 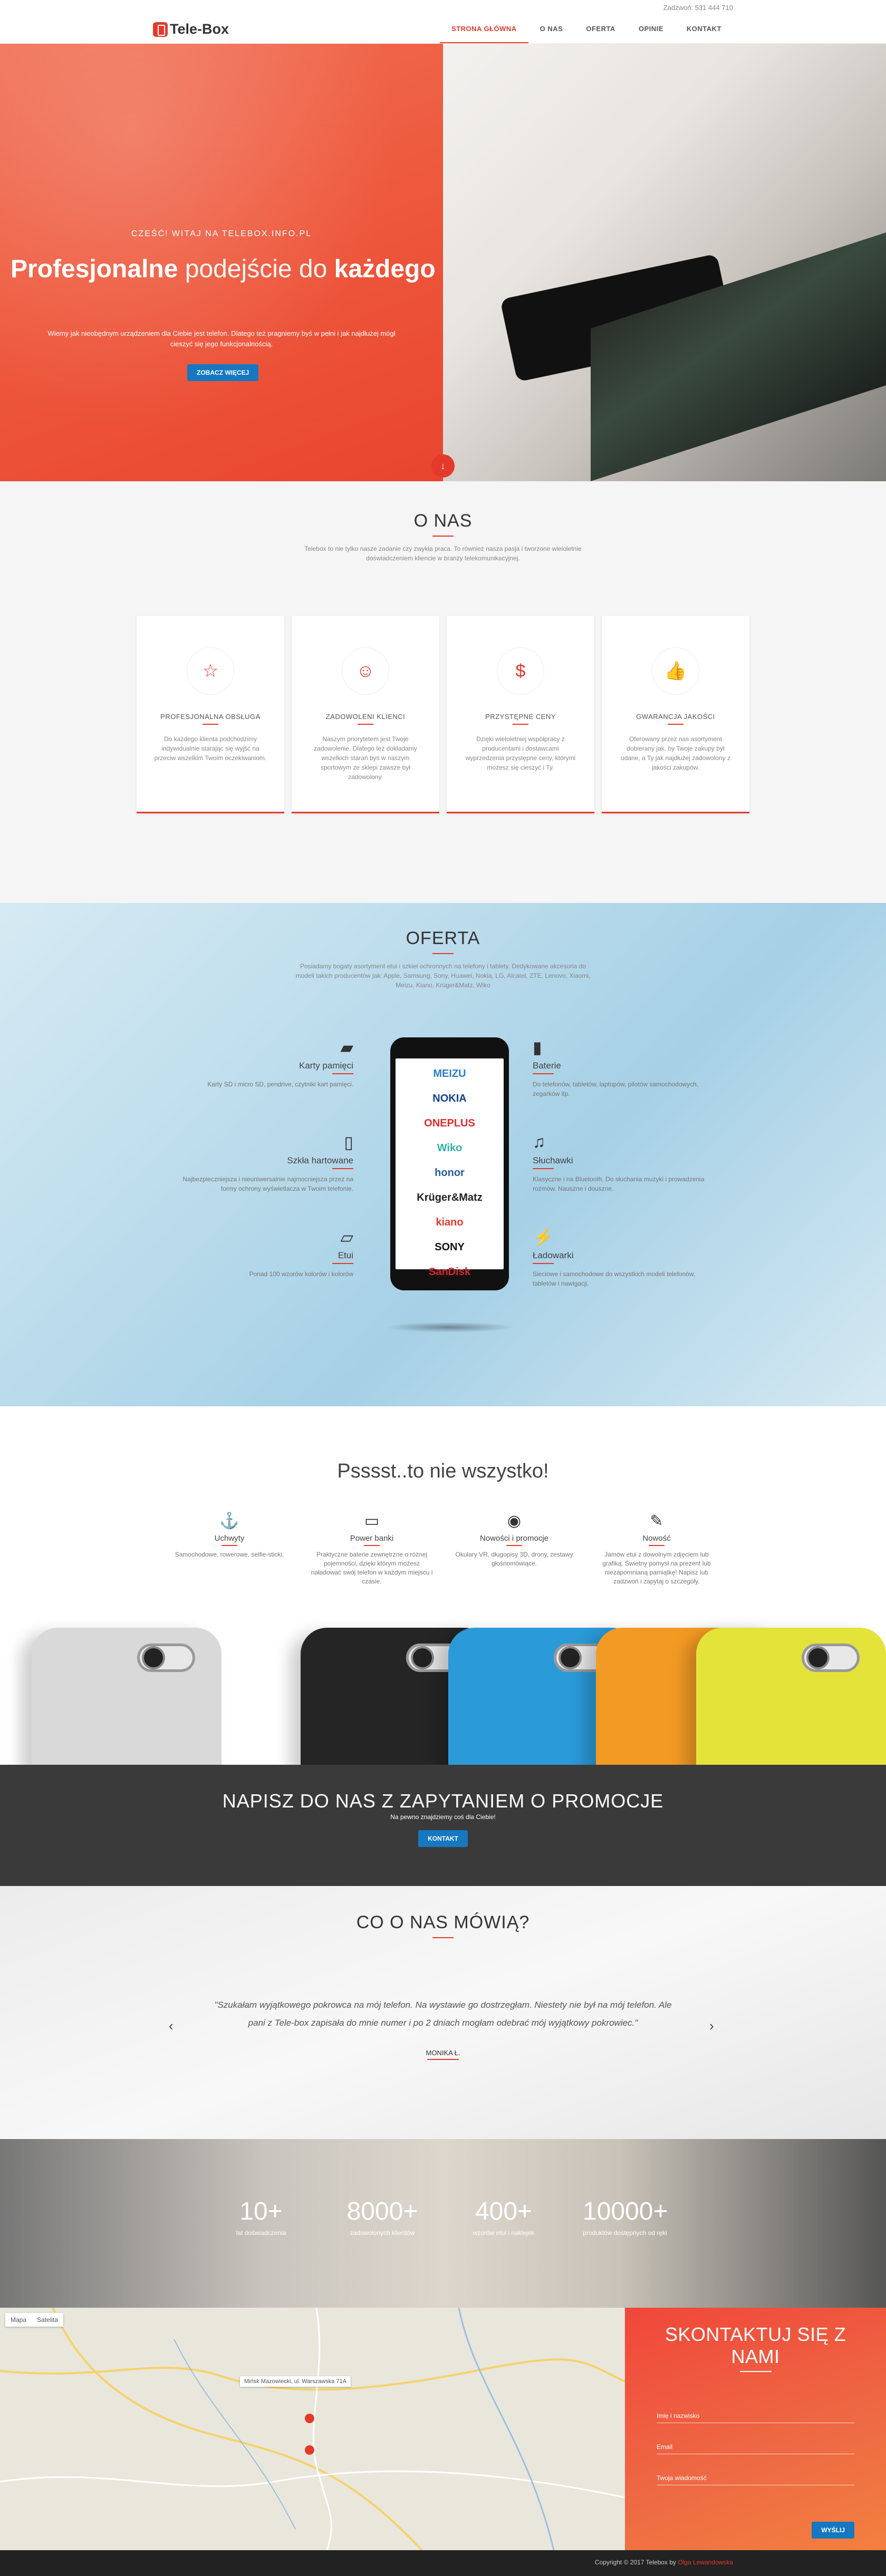 What do you see at coordinates (382, 2233) in the screenshot?
I see `stat-label: zadowolonych klientów` at bounding box center [382, 2233].